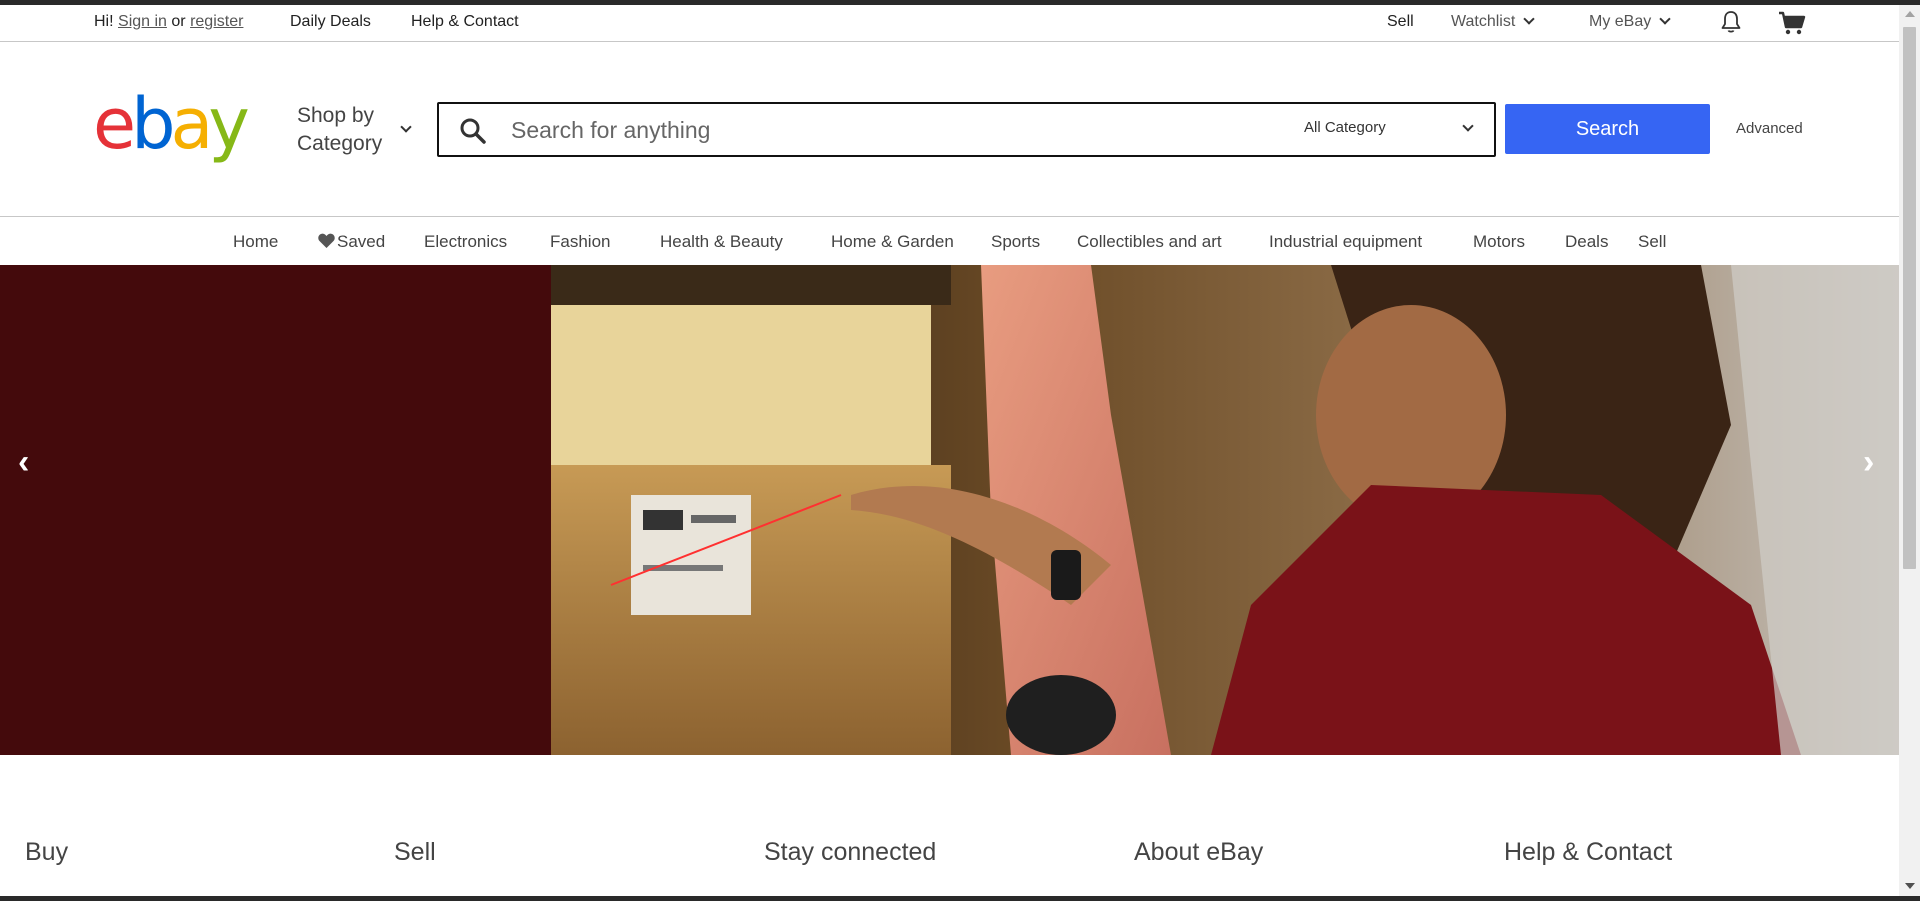 The image size is (1920, 901). I want to click on heart-icon, so click(326, 240).